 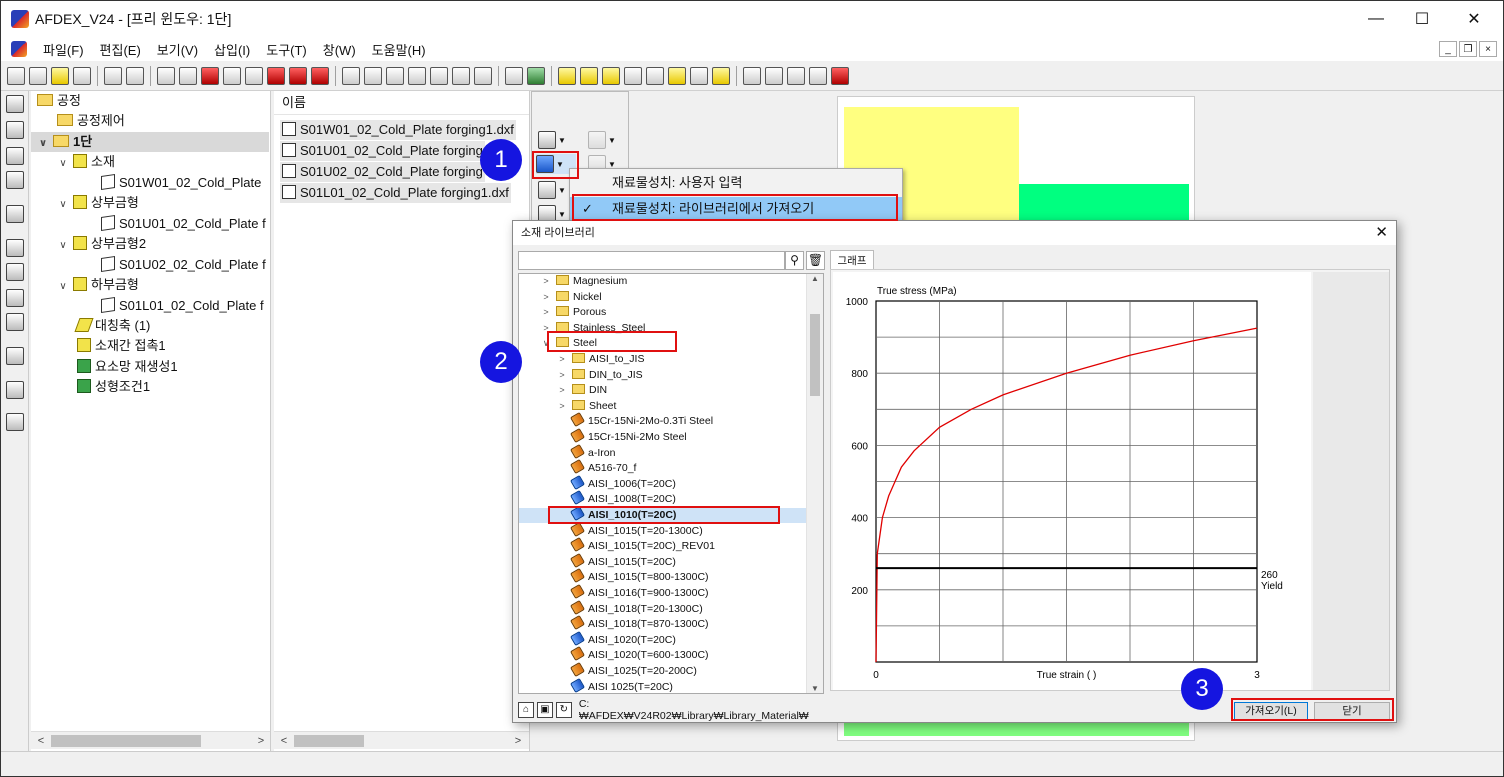 What do you see at coordinates (182, 306) in the screenshot?
I see `tree-node-lower-die-file: S01L01_02_Cold_Plate f` at bounding box center [182, 306].